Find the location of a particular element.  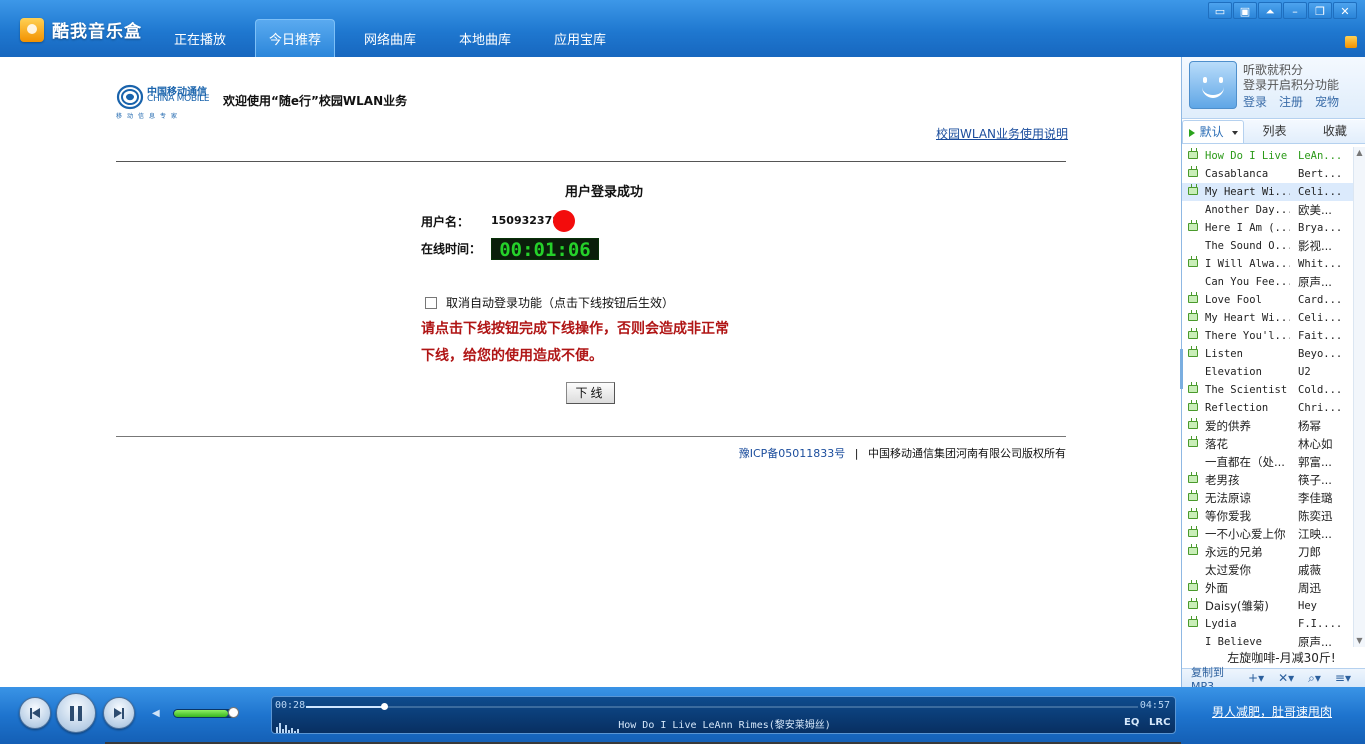

song-title: Love Fool is located at coordinates (1233, 300).